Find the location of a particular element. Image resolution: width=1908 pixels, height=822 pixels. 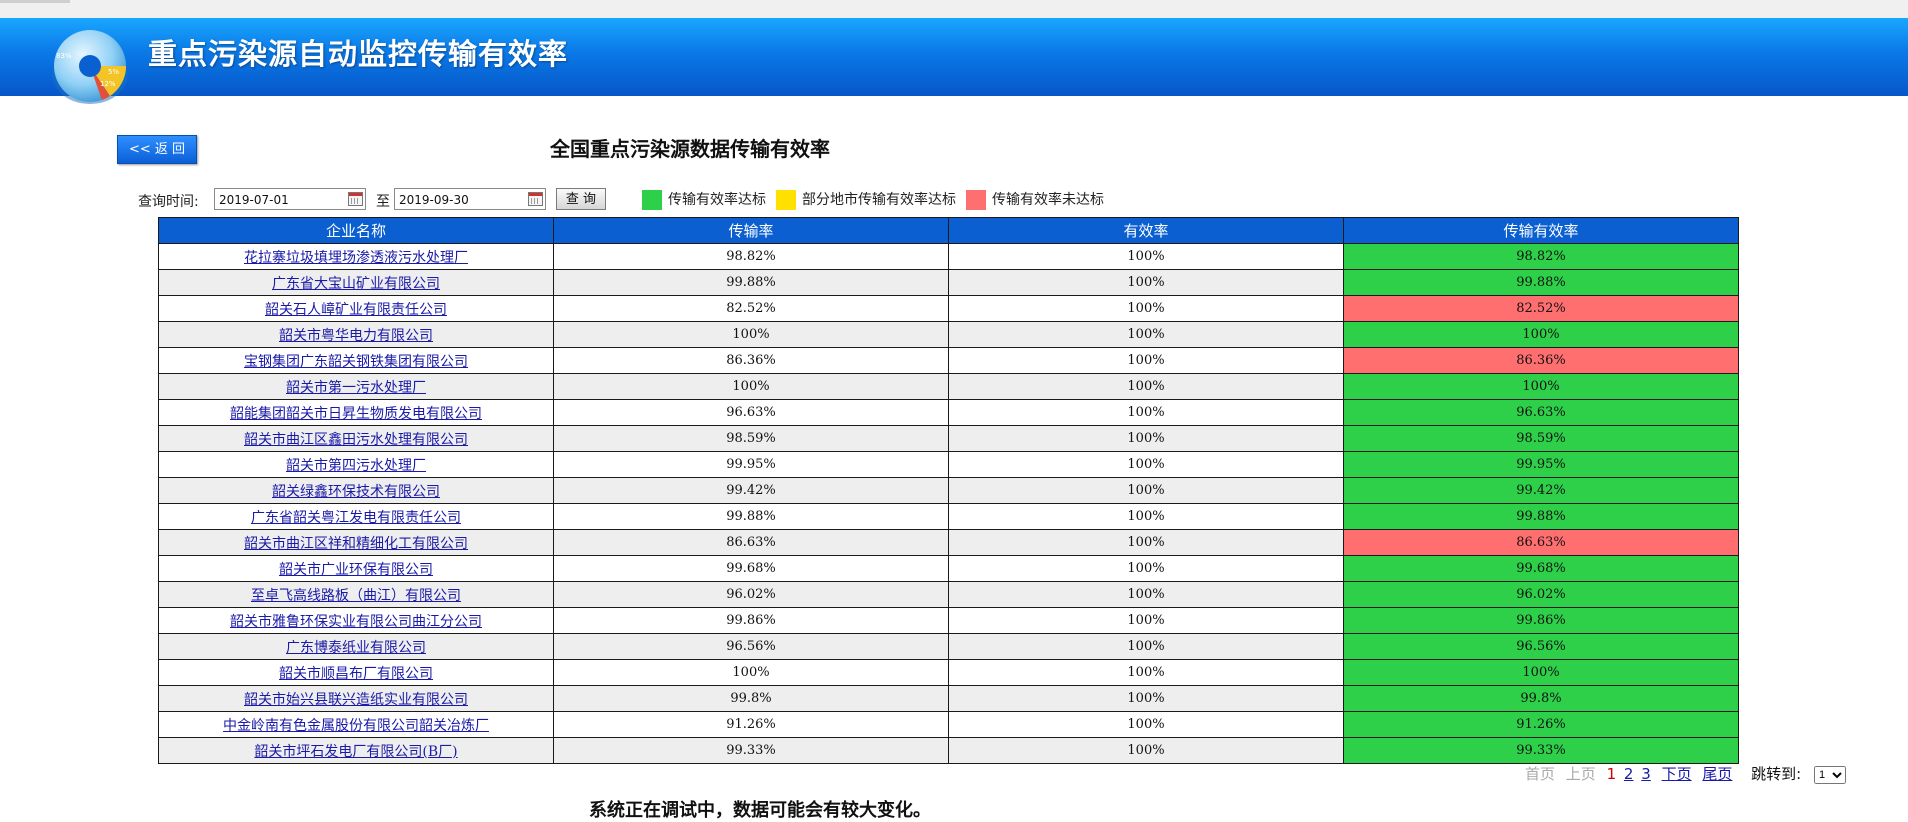

company-cell: 韶关市顺昌布厂有限公司 is located at coordinates (356, 672).